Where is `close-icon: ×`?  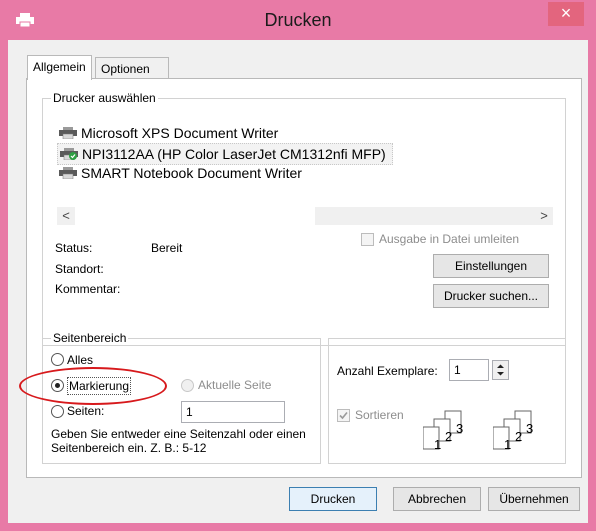 close-icon: × is located at coordinates (566, 13).